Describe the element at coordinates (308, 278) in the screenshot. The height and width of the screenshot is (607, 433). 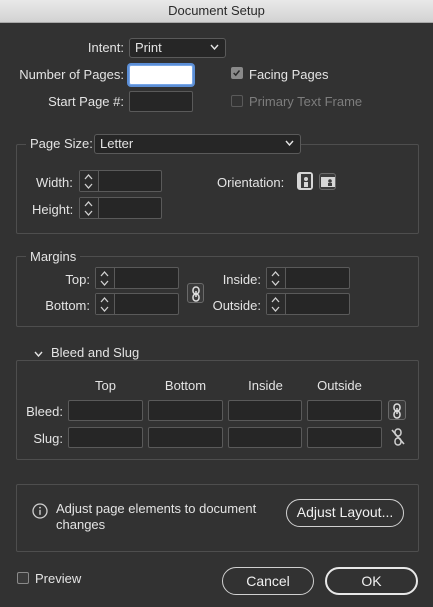
I see `margin-inside-spinner` at that location.